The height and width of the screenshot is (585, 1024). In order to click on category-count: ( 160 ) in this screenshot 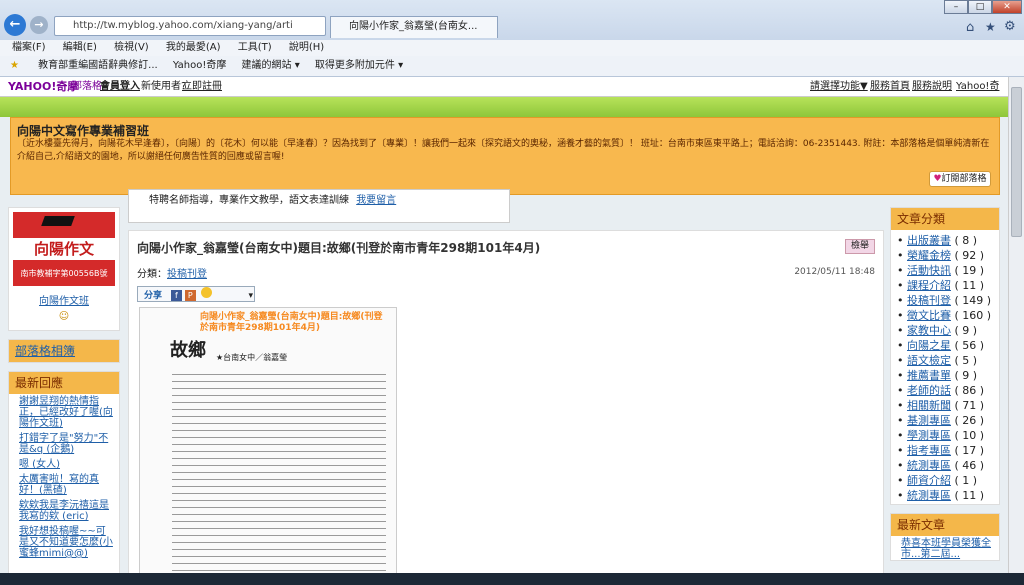, I will do `click(973, 315)`.